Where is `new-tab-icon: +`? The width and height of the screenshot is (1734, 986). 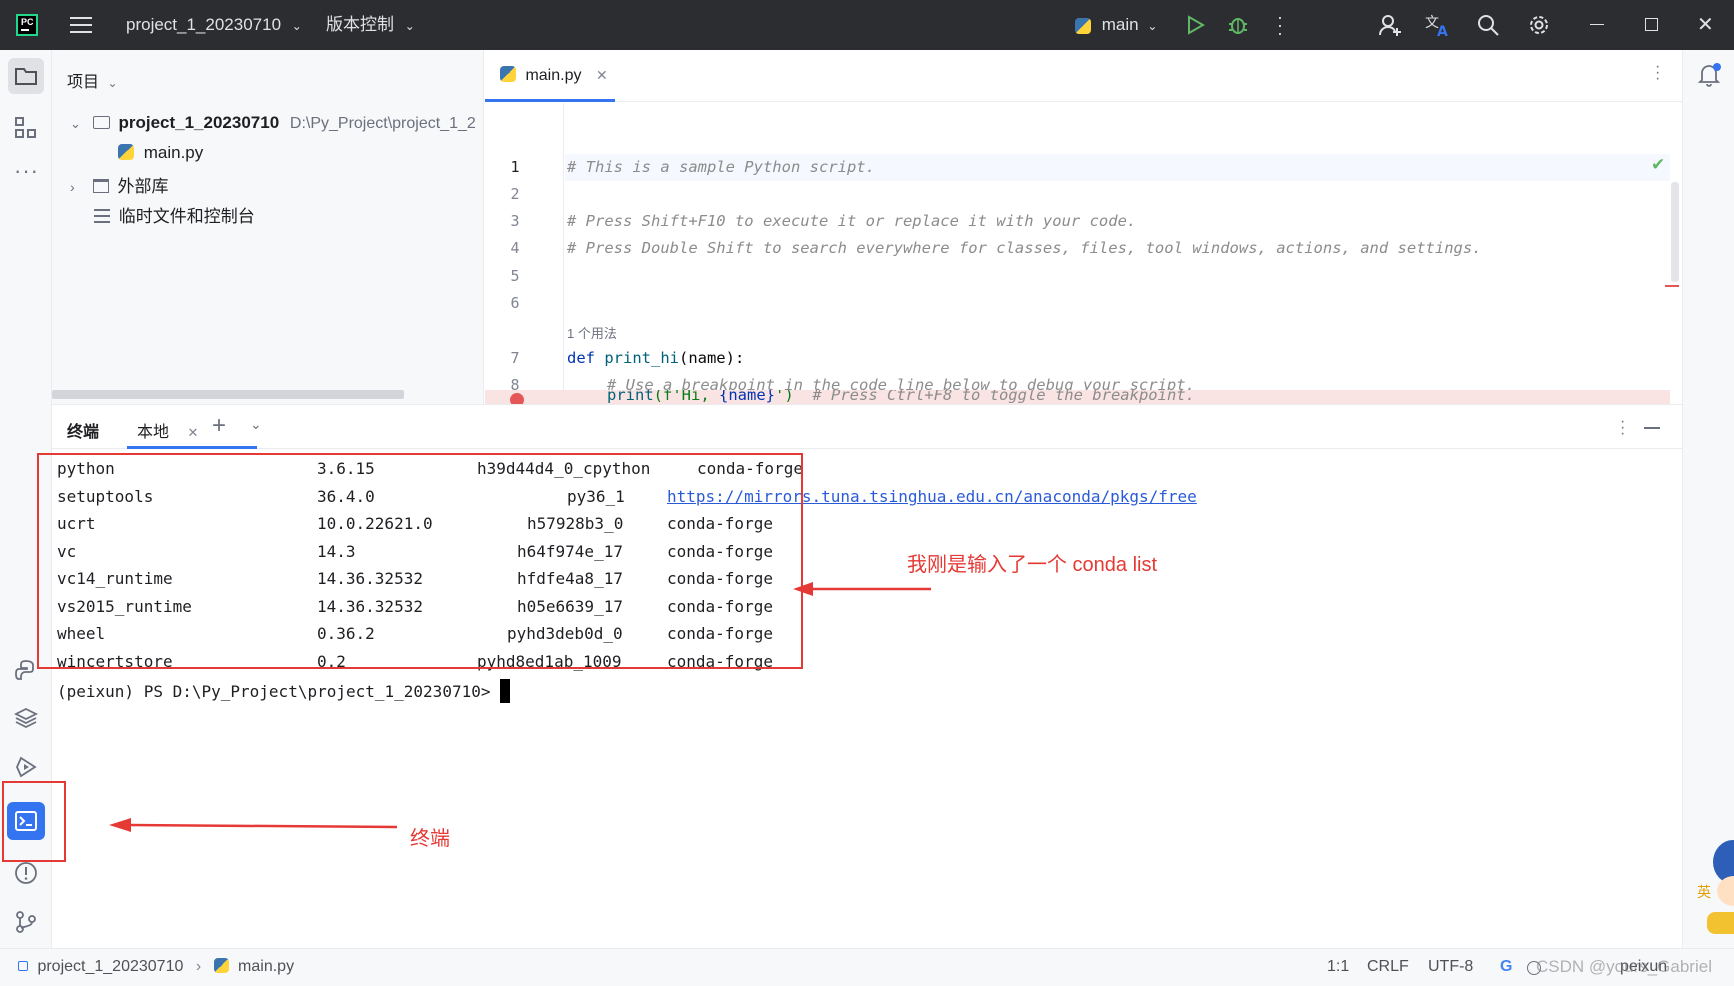 new-tab-icon: + is located at coordinates (219, 426).